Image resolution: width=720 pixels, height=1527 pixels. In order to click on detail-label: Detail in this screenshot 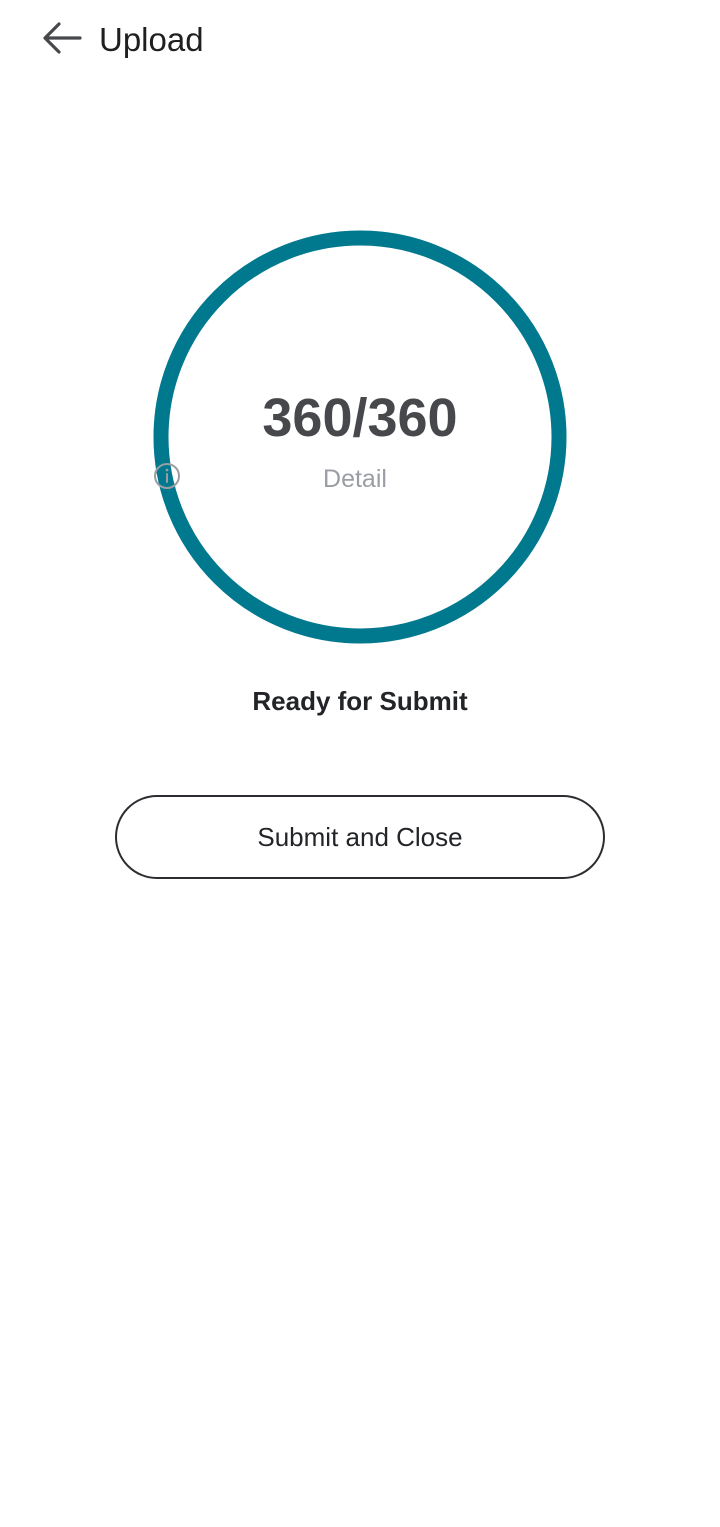, I will do `click(355, 479)`.